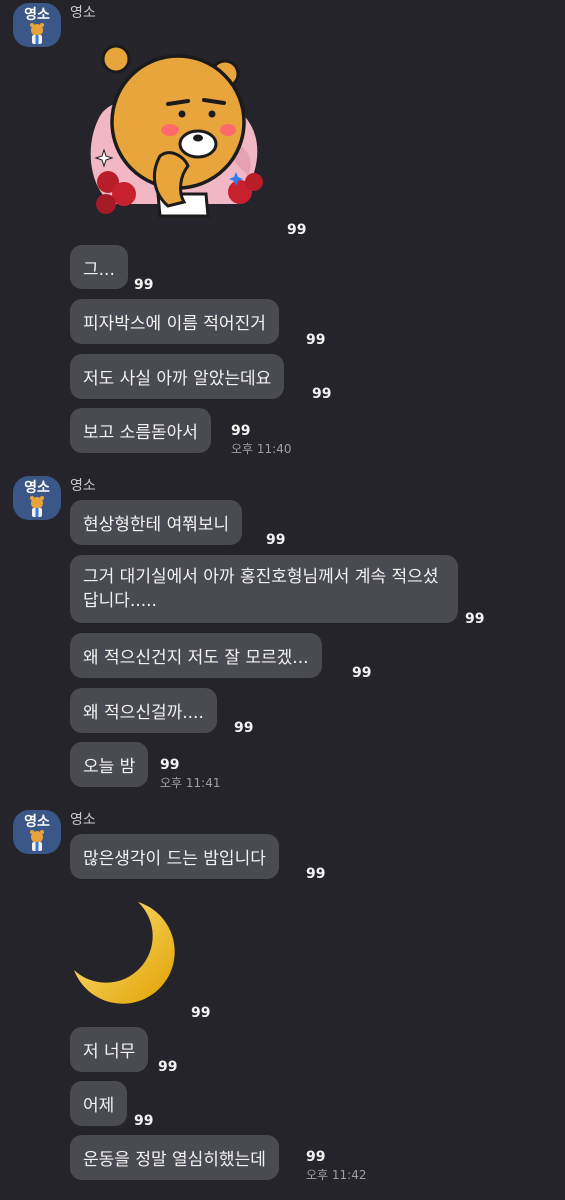 This screenshot has height=1200, width=565. Describe the element at coordinates (174, 1157) in the screenshot. I see `message-bubble: 운동을 정말 열심히했는데` at that location.